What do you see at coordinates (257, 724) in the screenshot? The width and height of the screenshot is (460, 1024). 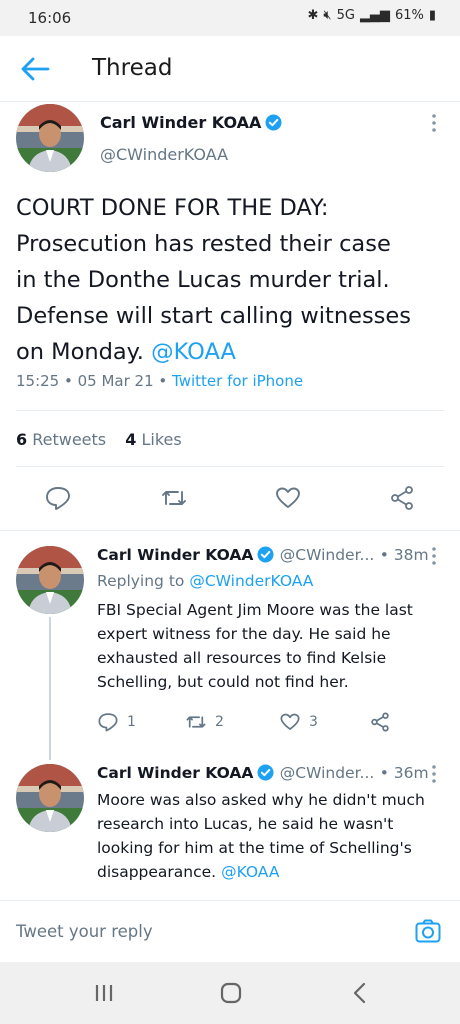 I see `reply-actions: 1 2 3` at bounding box center [257, 724].